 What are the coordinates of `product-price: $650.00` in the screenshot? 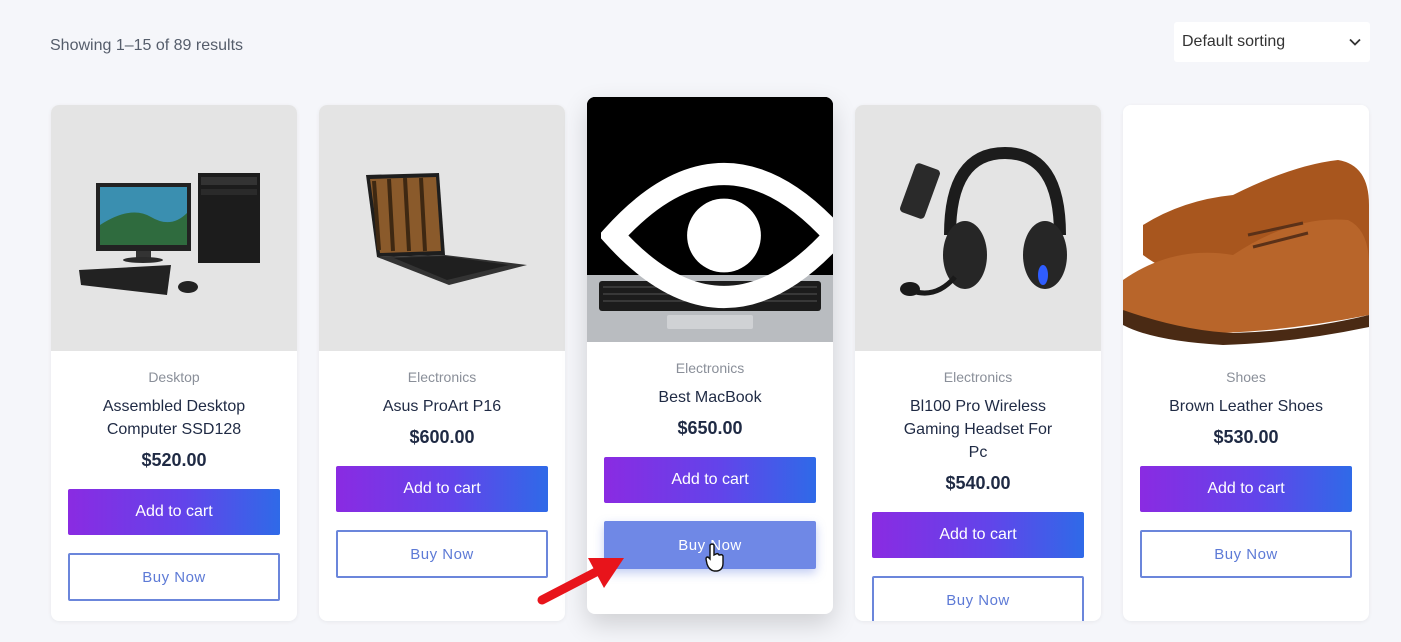 It's located at (710, 428).